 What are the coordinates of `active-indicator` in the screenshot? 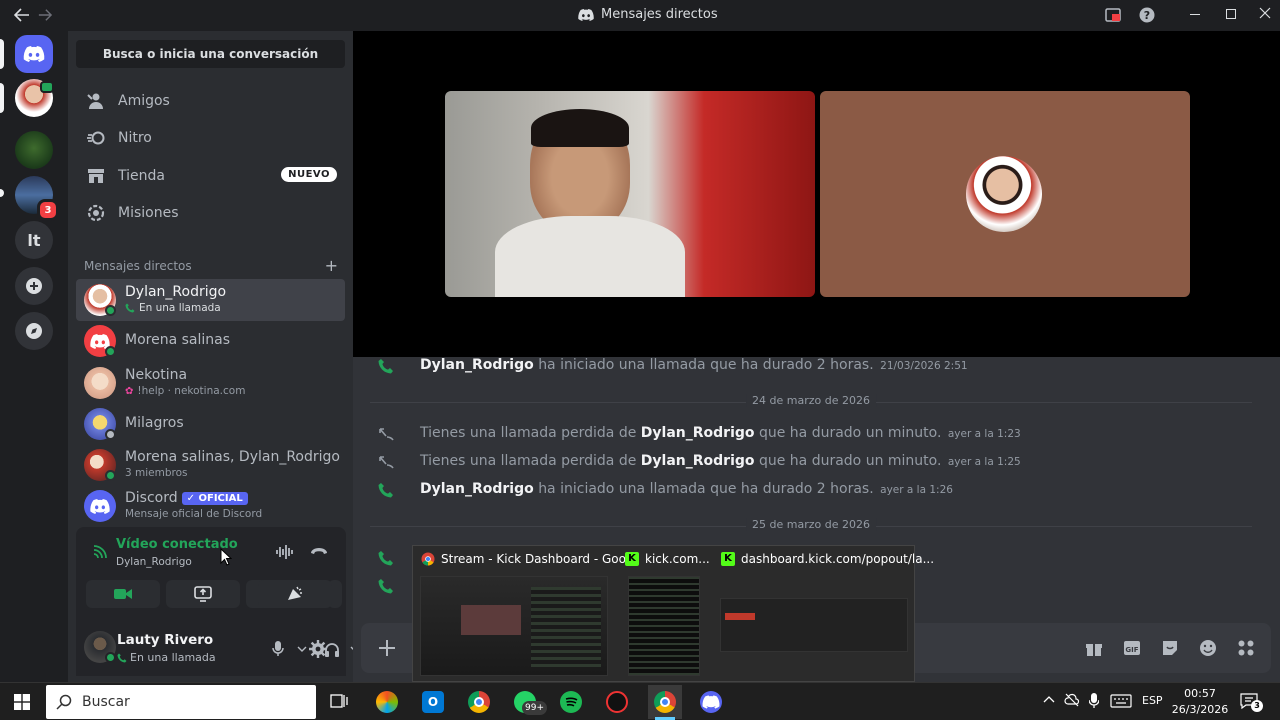 It's located at (2, 54).